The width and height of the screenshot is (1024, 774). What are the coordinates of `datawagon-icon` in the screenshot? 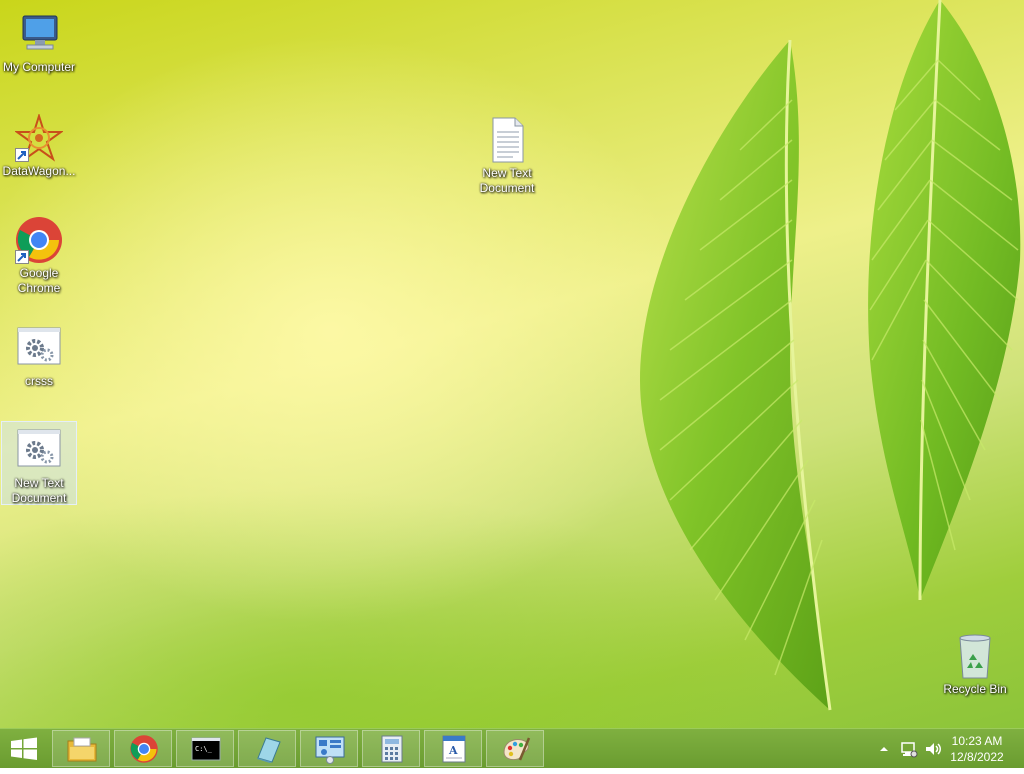 It's located at (39, 137).